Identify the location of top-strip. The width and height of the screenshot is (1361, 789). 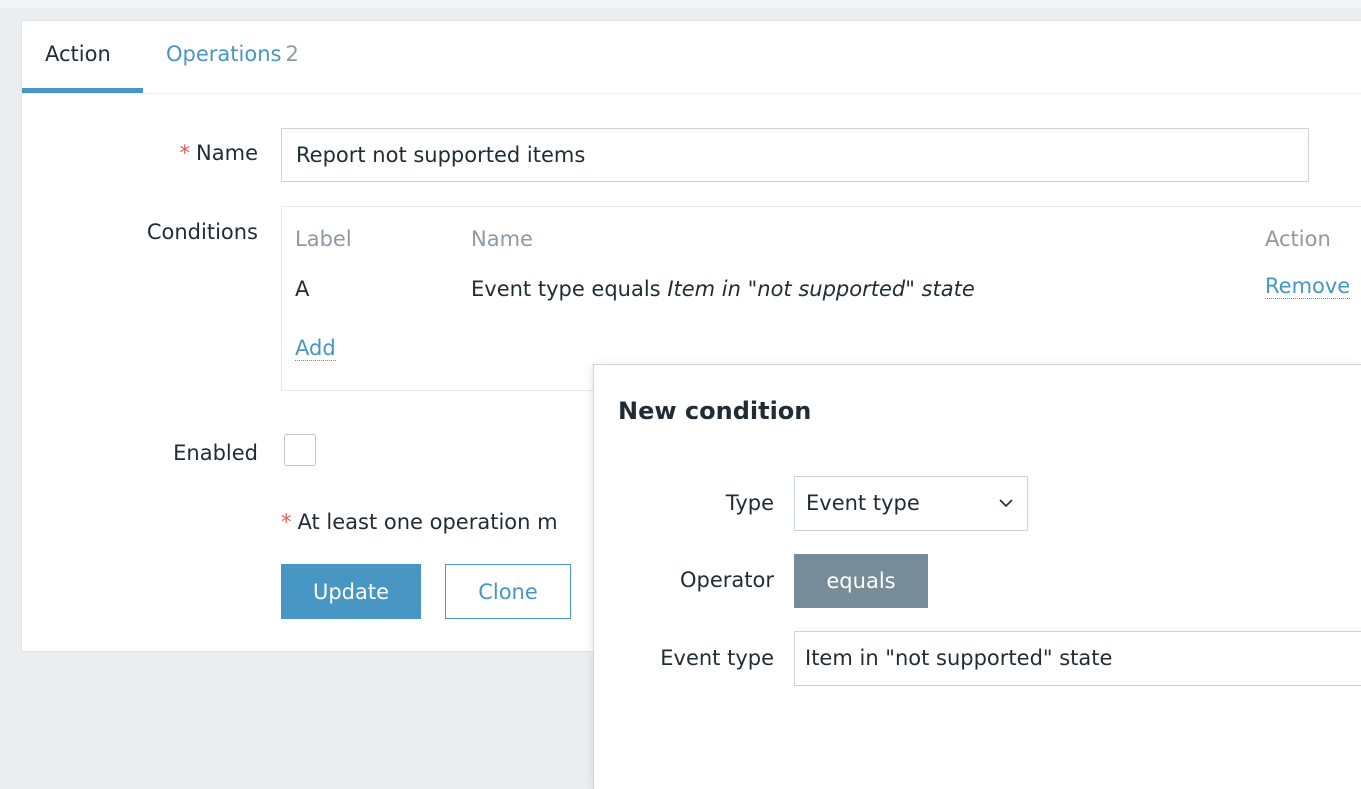
(680, 4).